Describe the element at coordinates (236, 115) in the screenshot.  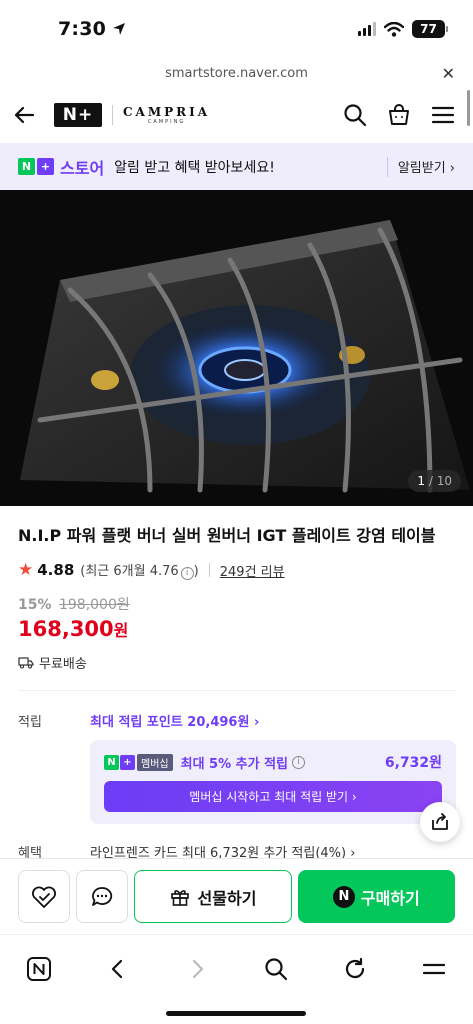
I see `store-header: N+ CAMPRIA CAMPING` at that location.